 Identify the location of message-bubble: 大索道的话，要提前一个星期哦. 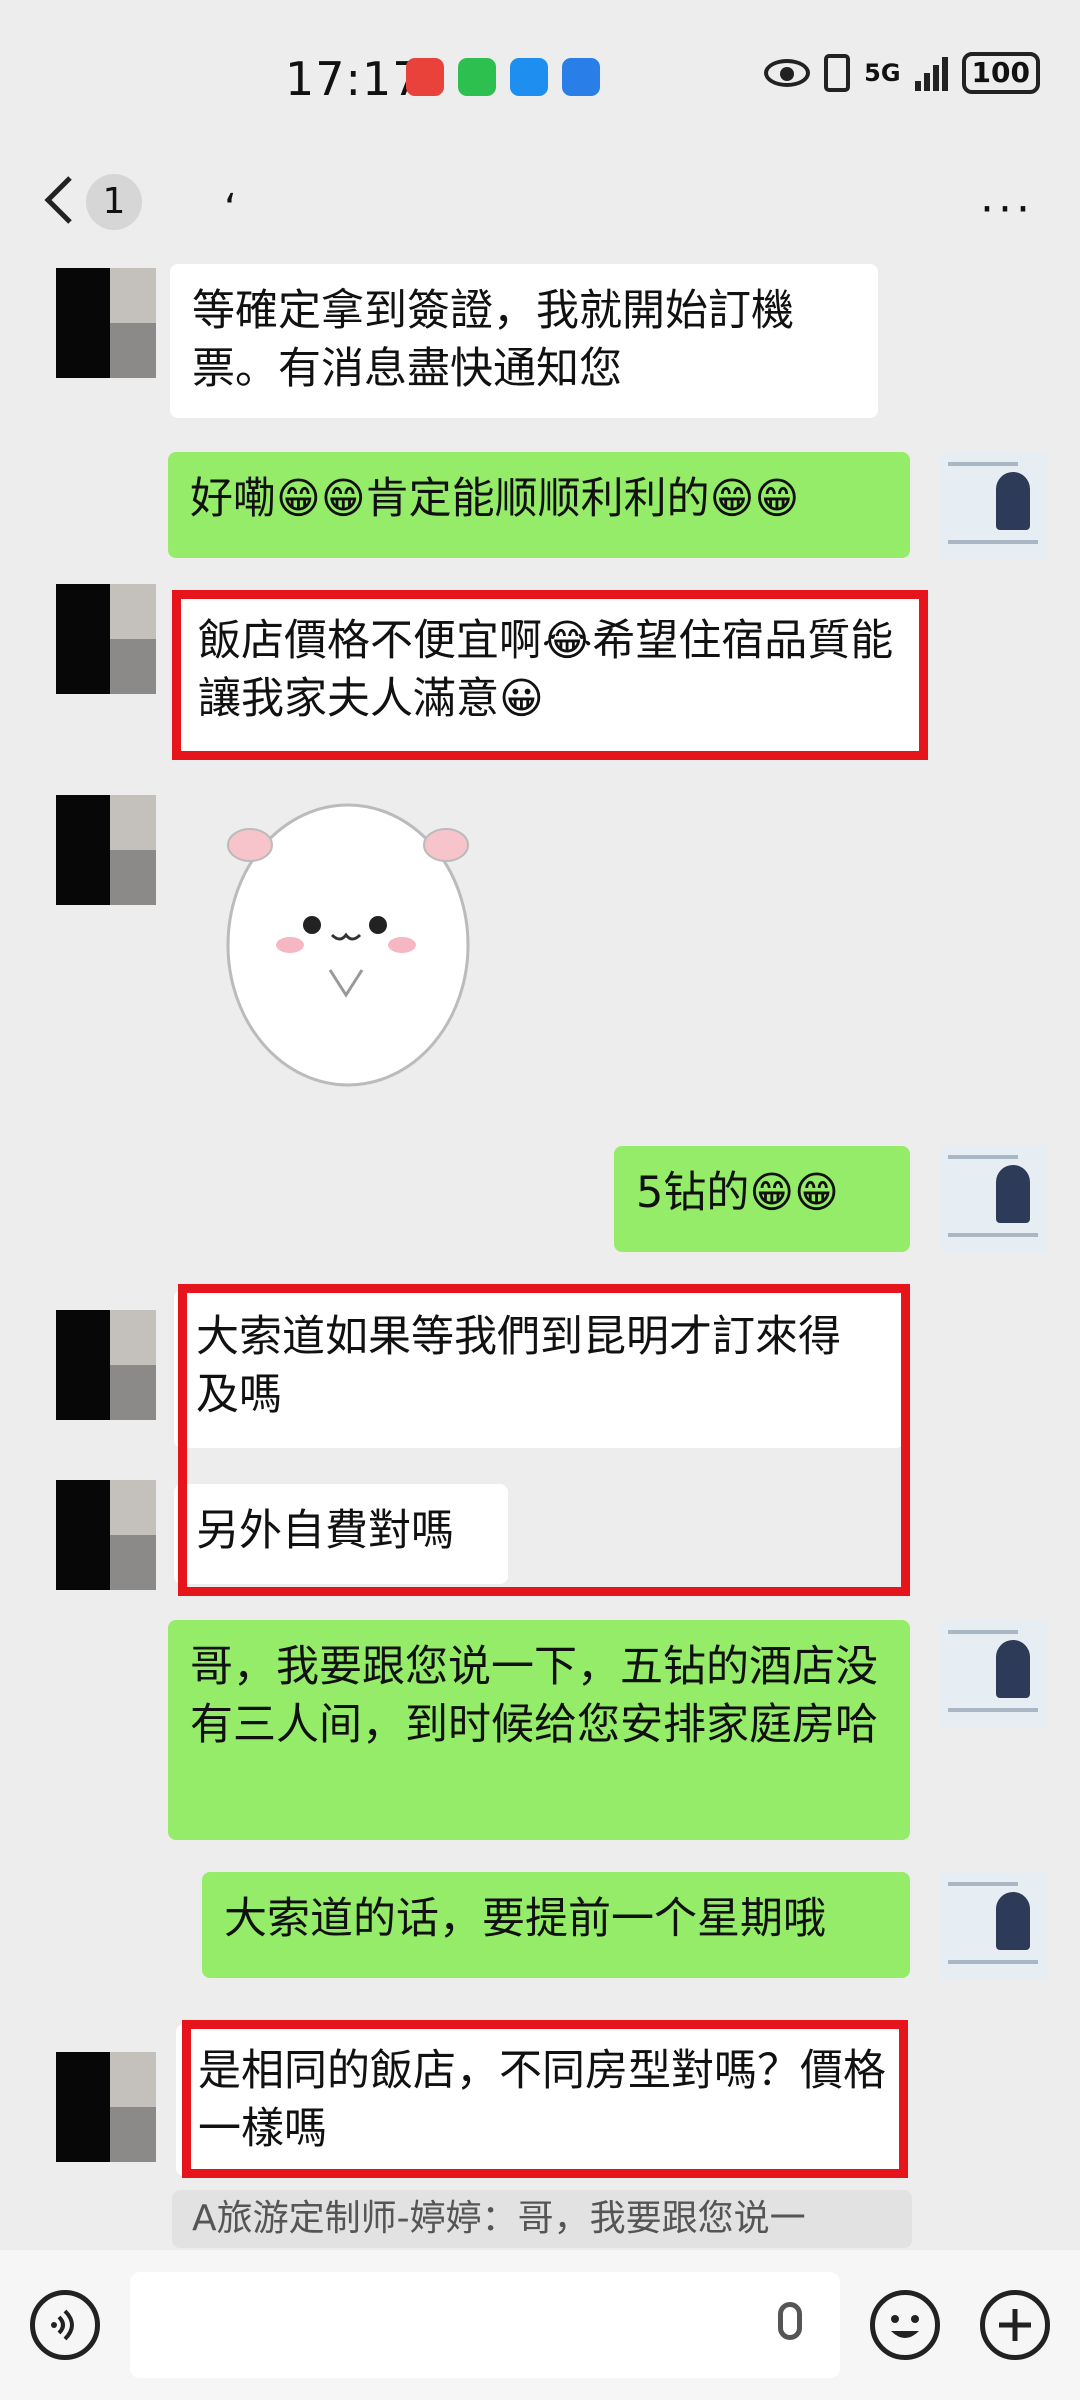
(556, 1925).